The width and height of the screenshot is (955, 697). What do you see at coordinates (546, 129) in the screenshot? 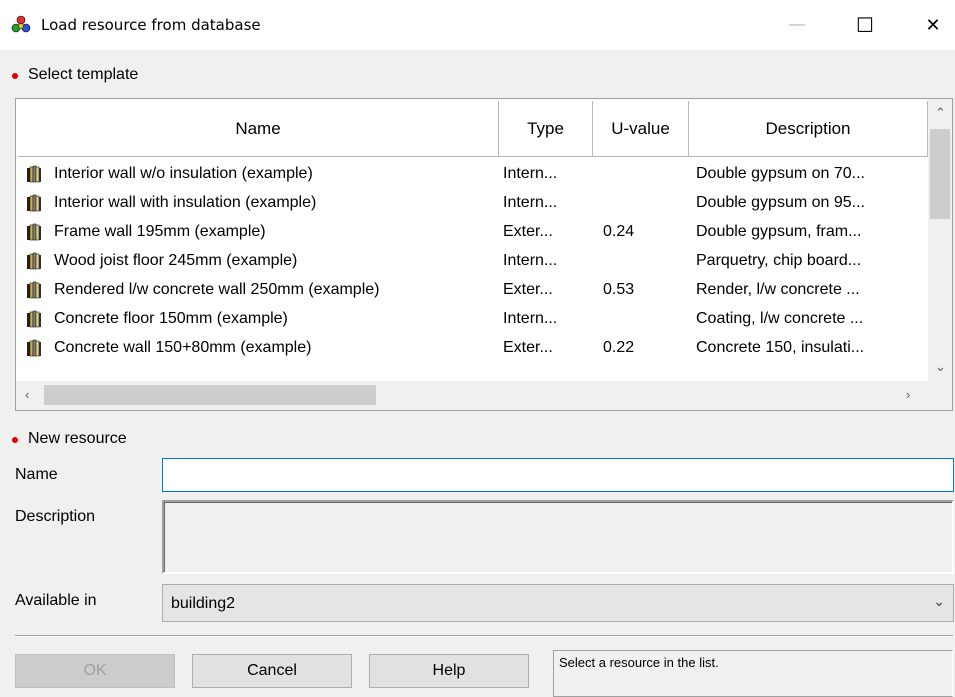
I see `column-header-type: Type` at bounding box center [546, 129].